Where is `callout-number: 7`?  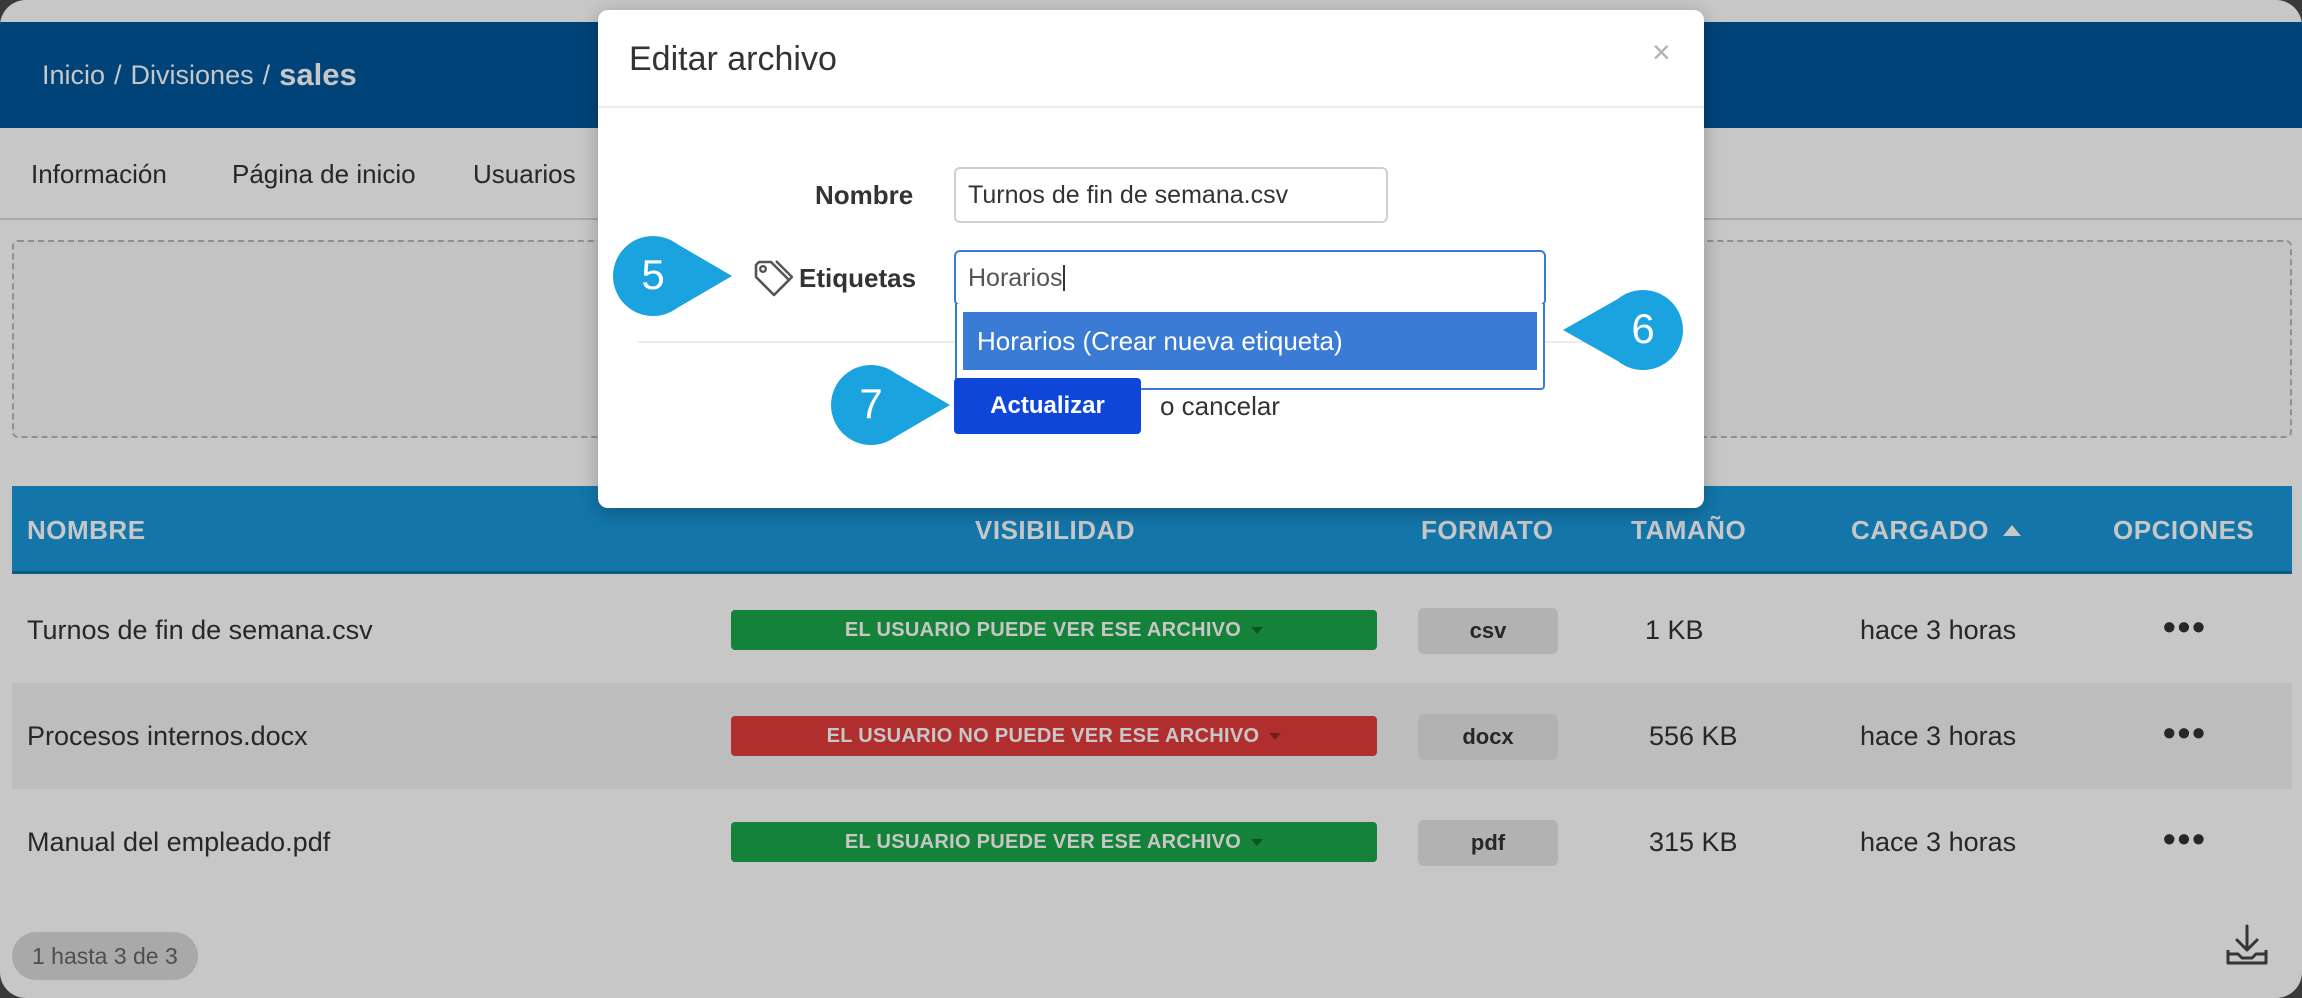 callout-number: 7 is located at coordinates (871, 403).